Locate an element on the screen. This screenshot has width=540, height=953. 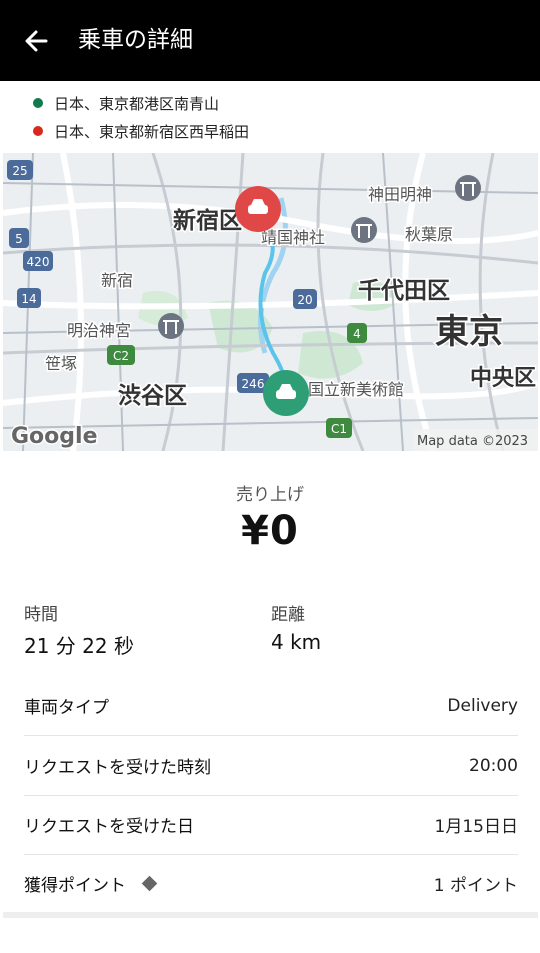
distance-value: 4 km is located at coordinates (296, 642).